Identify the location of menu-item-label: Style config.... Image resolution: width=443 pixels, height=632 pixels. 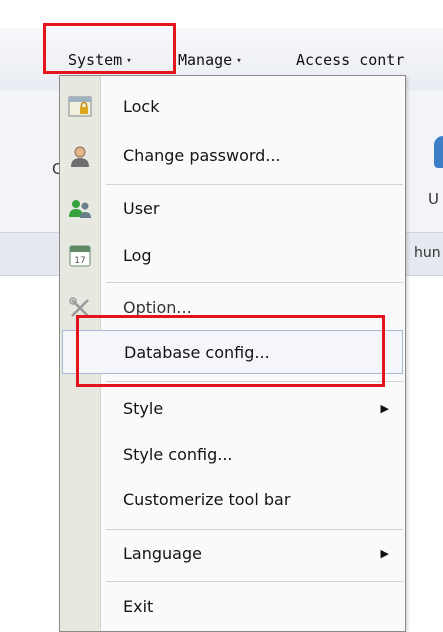
(178, 454).